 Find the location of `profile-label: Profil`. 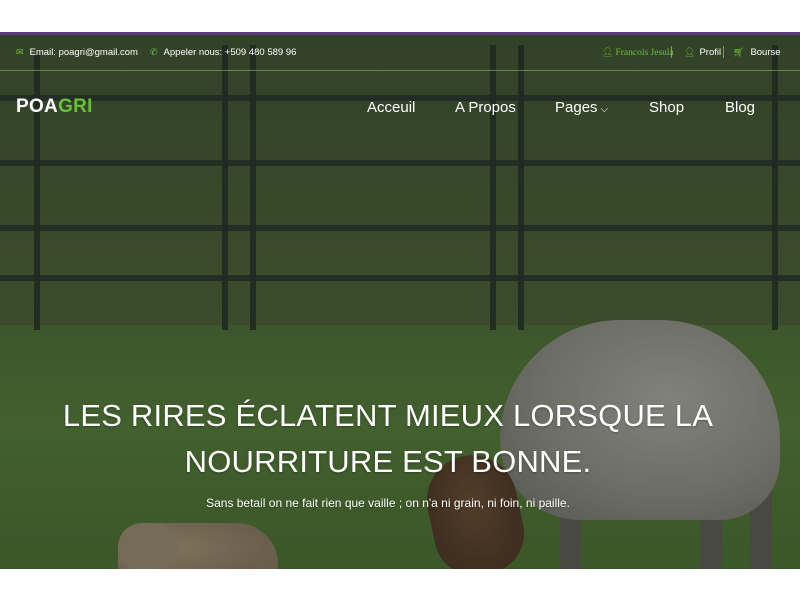

profile-label: Profil is located at coordinates (710, 52).